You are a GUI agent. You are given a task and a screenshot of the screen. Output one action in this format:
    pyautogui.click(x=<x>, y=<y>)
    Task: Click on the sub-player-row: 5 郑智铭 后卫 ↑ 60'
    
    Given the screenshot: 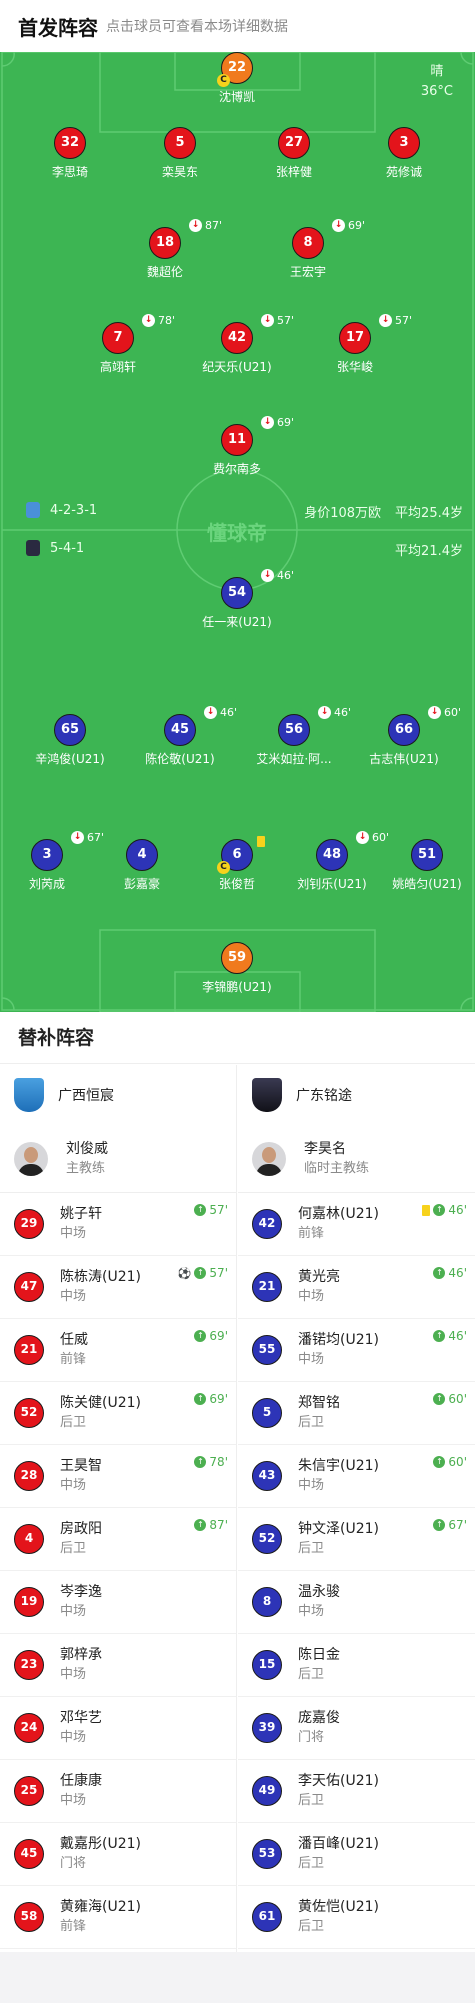 What is the action you would take?
    pyautogui.click(x=356, y=1413)
    